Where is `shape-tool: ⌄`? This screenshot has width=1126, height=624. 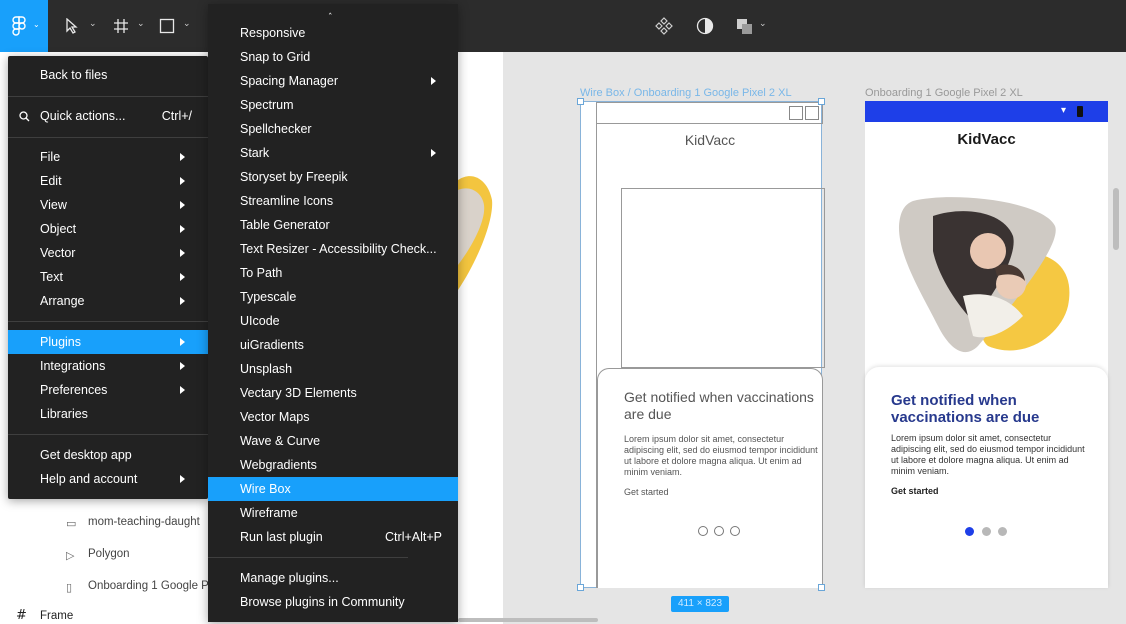 shape-tool: ⌄ is located at coordinates (170, 26).